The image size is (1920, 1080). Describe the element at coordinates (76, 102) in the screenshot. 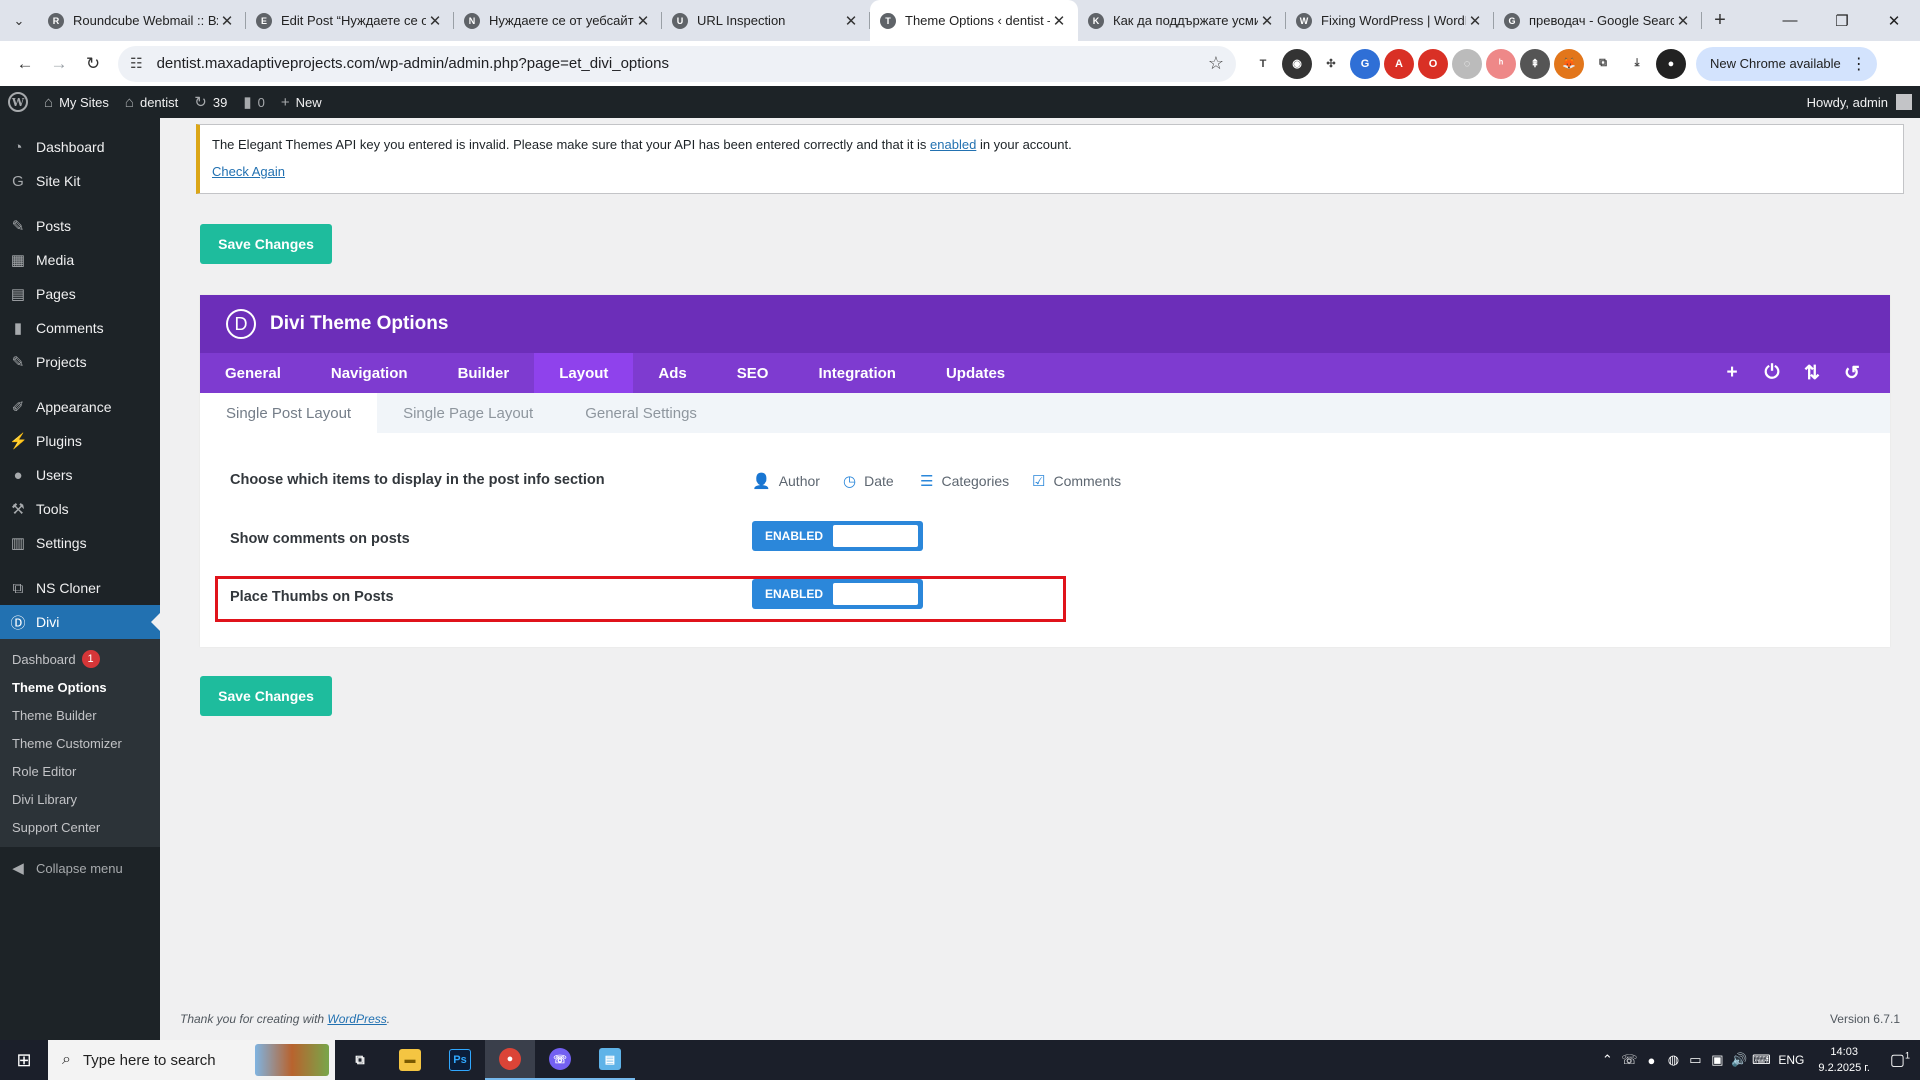

I see `my-sites-link: ⌂ My Sites` at that location.